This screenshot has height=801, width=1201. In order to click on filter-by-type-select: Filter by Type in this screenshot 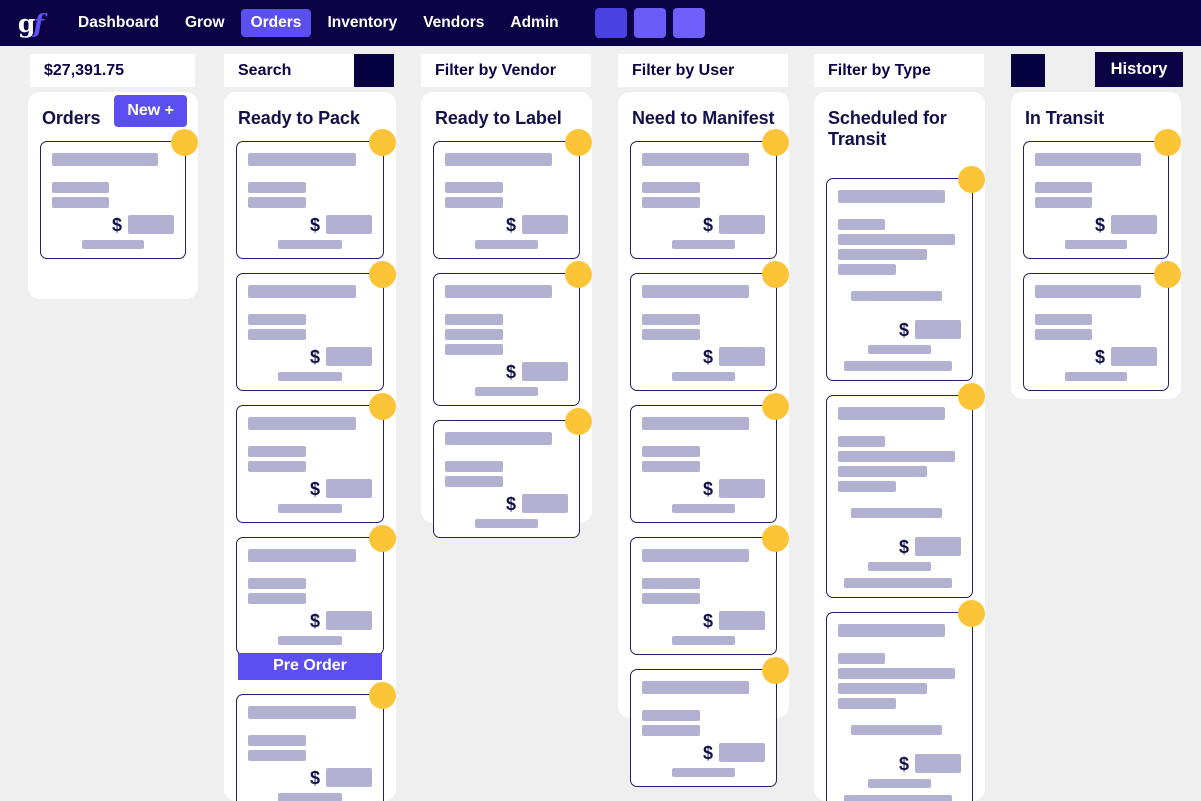, I will do `click(899, 70)`.